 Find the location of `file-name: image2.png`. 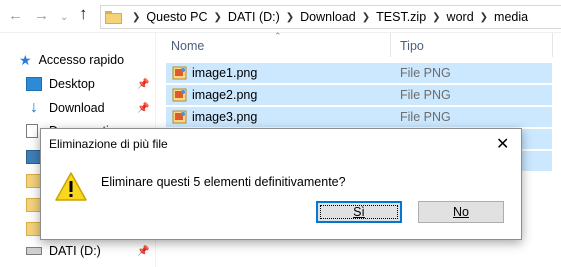

file-name: image2.png is located at coordinates (225, 95).